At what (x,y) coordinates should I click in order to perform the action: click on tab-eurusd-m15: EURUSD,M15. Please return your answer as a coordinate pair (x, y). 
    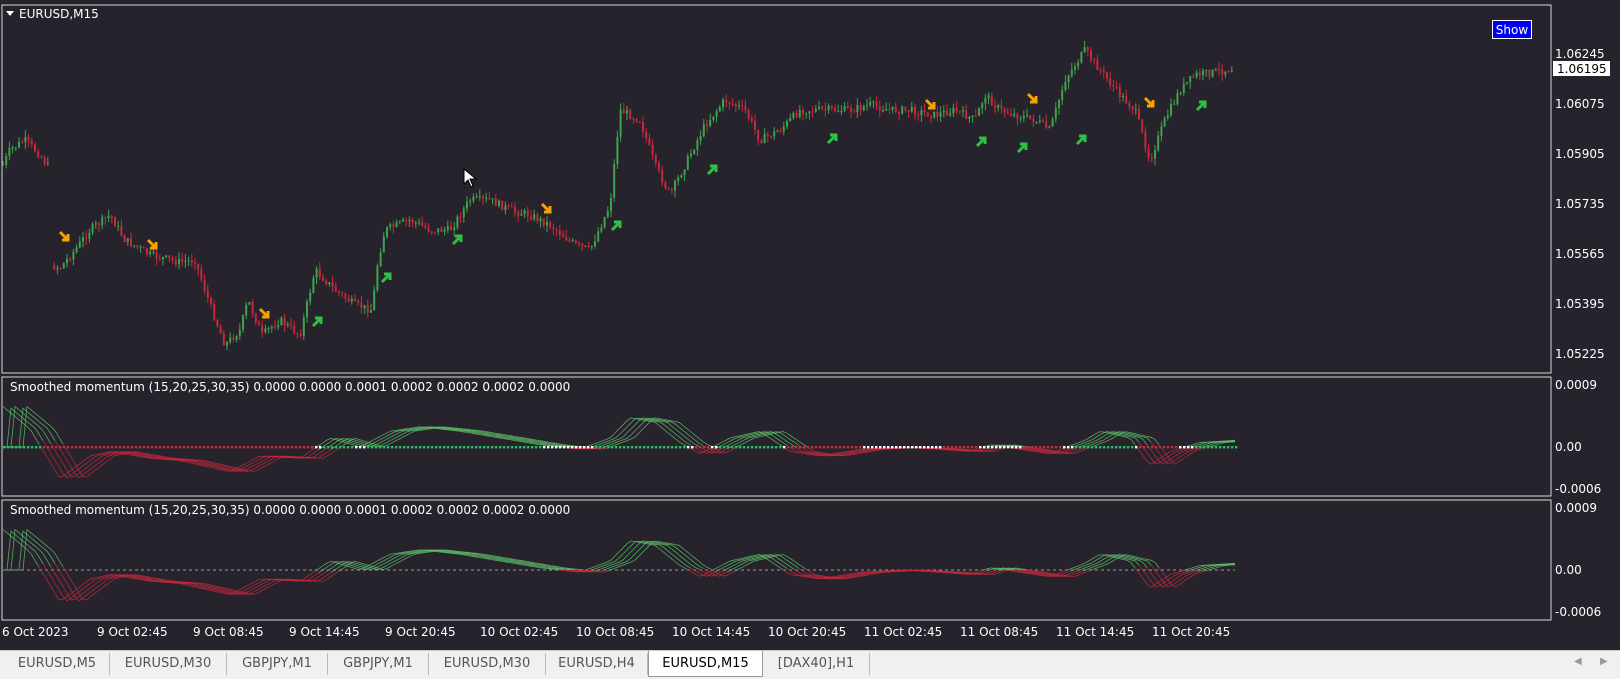
    Looking at the image, I should click on (705, 664).